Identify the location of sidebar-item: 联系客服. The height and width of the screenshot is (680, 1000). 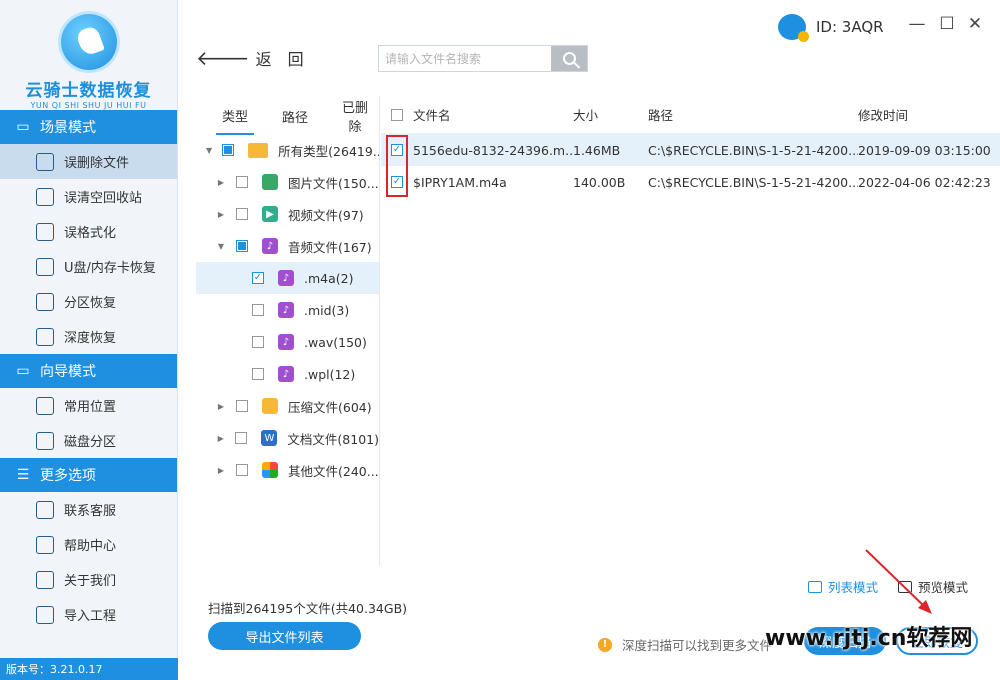
(88, 509).